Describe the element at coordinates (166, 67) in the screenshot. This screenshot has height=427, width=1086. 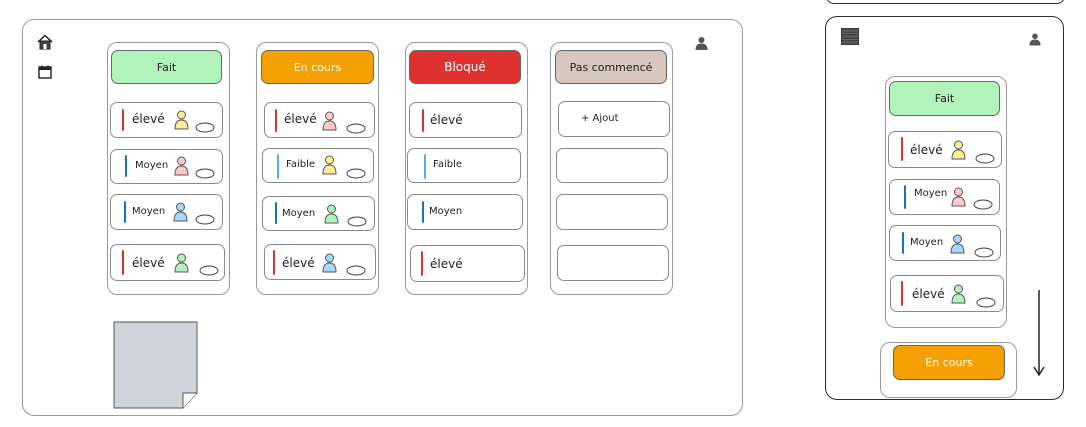
I see `column-header-fait: Fait` at that location.